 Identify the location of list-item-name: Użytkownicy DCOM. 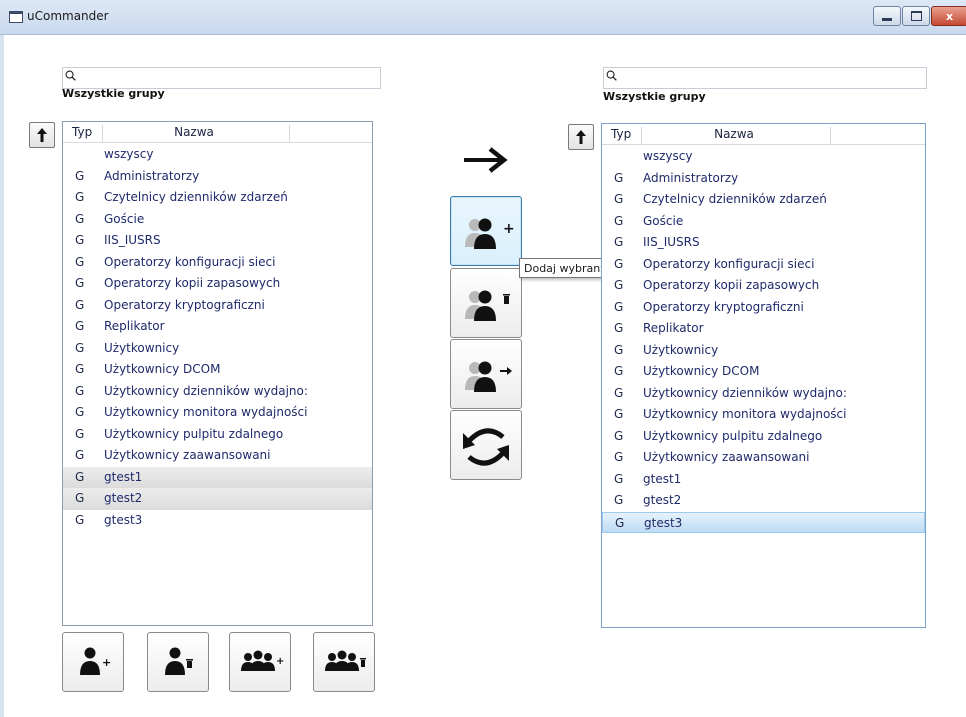
(162, 369).